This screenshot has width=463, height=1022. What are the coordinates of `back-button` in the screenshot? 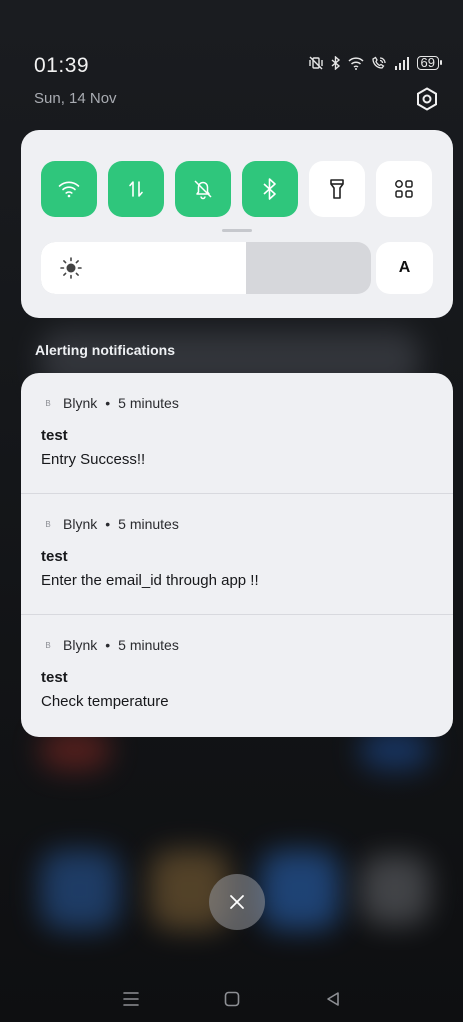 It's located at (333, 1001).